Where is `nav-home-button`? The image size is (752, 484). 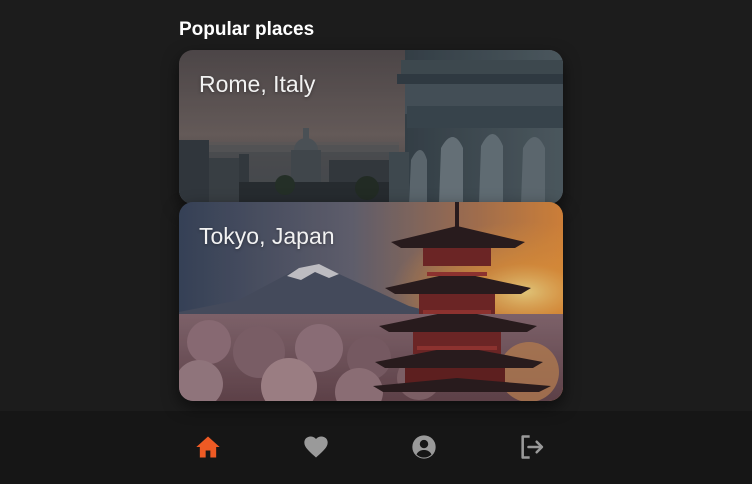 nav-home-button is located at coordinates (208, 447).